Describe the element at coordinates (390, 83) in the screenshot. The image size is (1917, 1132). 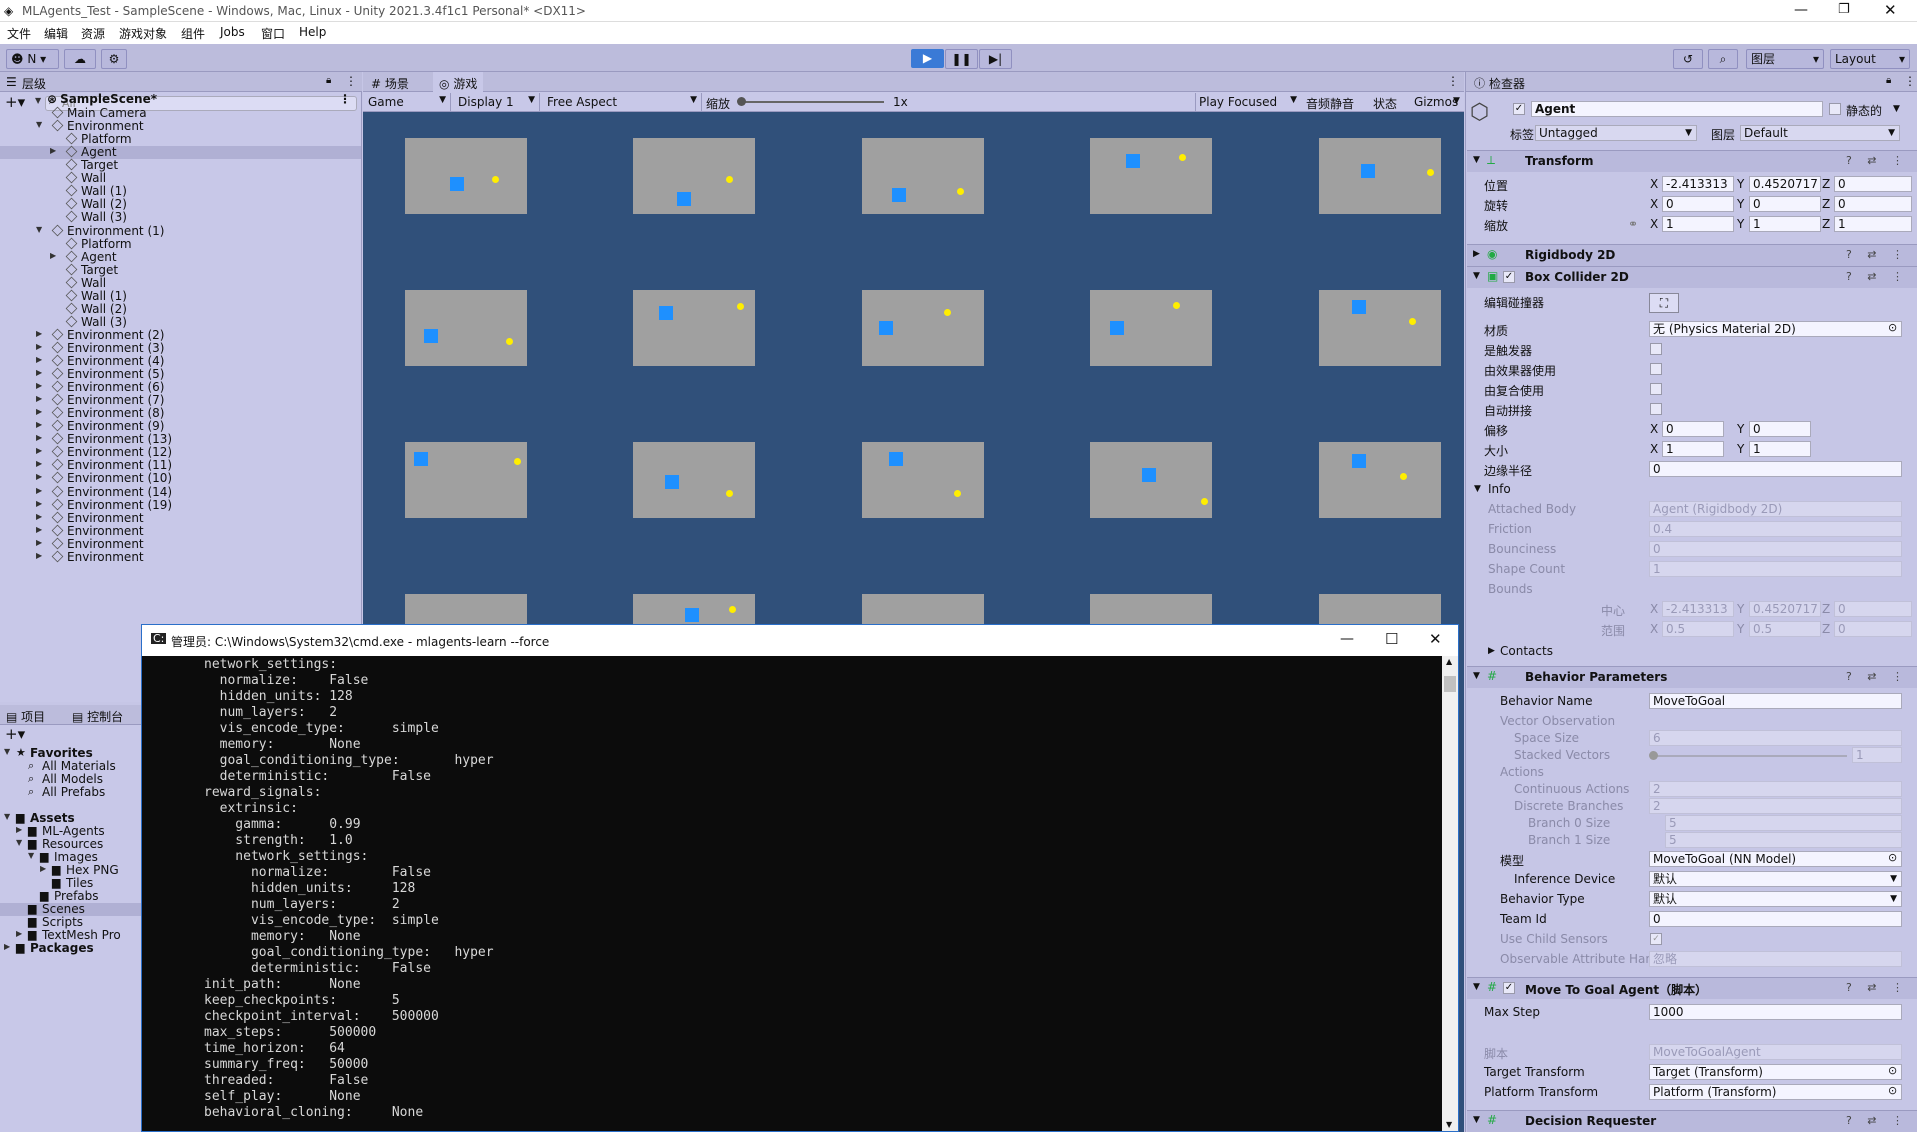
I see `tab-scene: # 场景` at that location.